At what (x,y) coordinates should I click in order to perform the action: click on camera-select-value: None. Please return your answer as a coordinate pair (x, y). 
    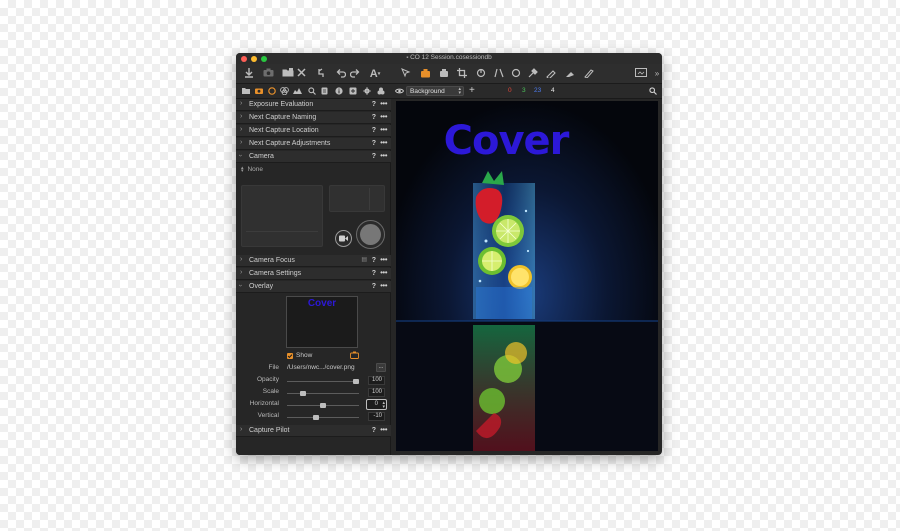
    Looking at the image, I should click on (255, 169).